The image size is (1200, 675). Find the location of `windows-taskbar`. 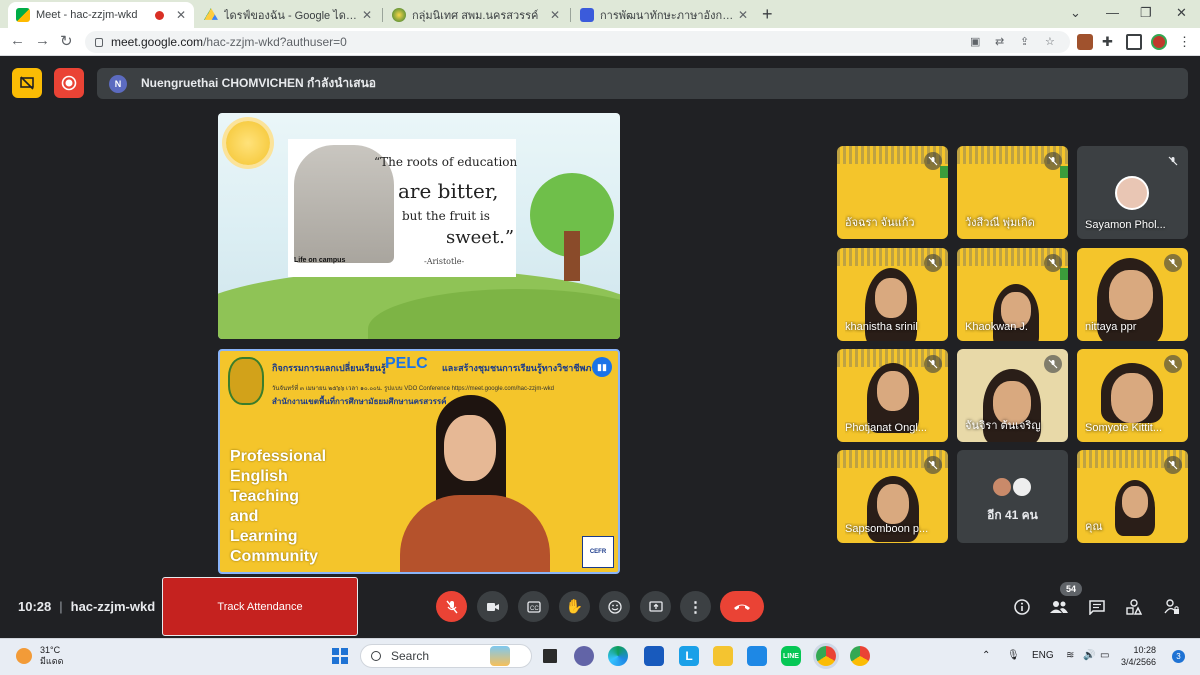

windows-taskbar is located at coordinates (600, 656).